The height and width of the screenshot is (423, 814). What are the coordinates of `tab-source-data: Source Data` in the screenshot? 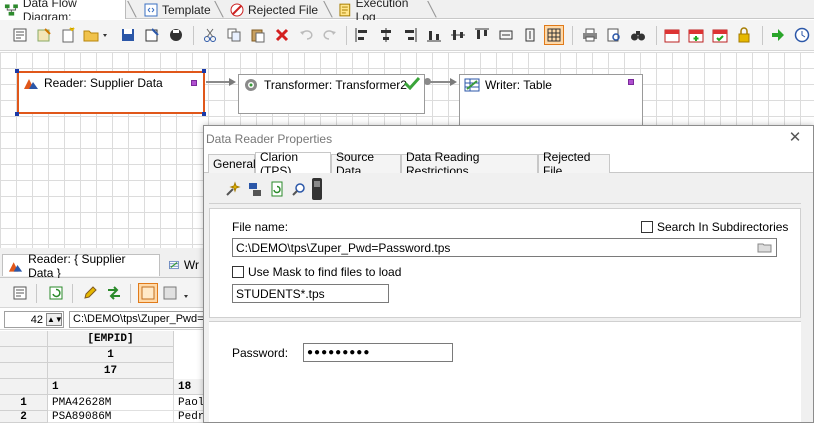 It's located at (366, 164).